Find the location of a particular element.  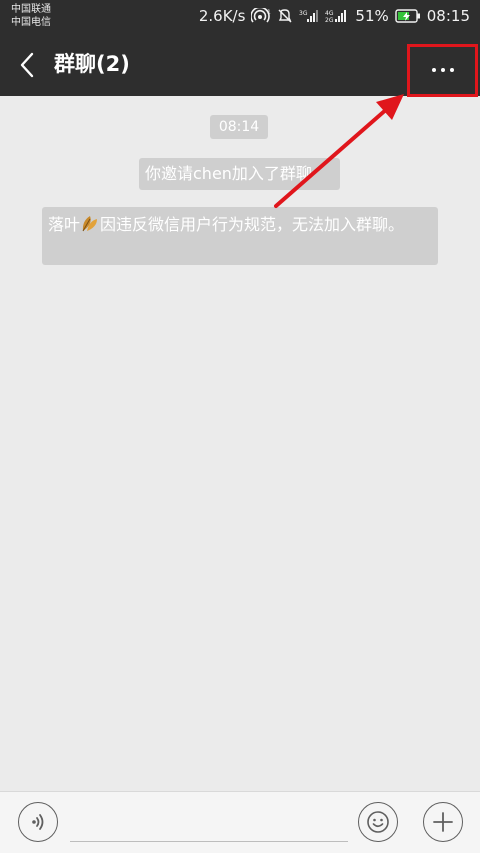

plus-button is located at coordinates (443, 822).